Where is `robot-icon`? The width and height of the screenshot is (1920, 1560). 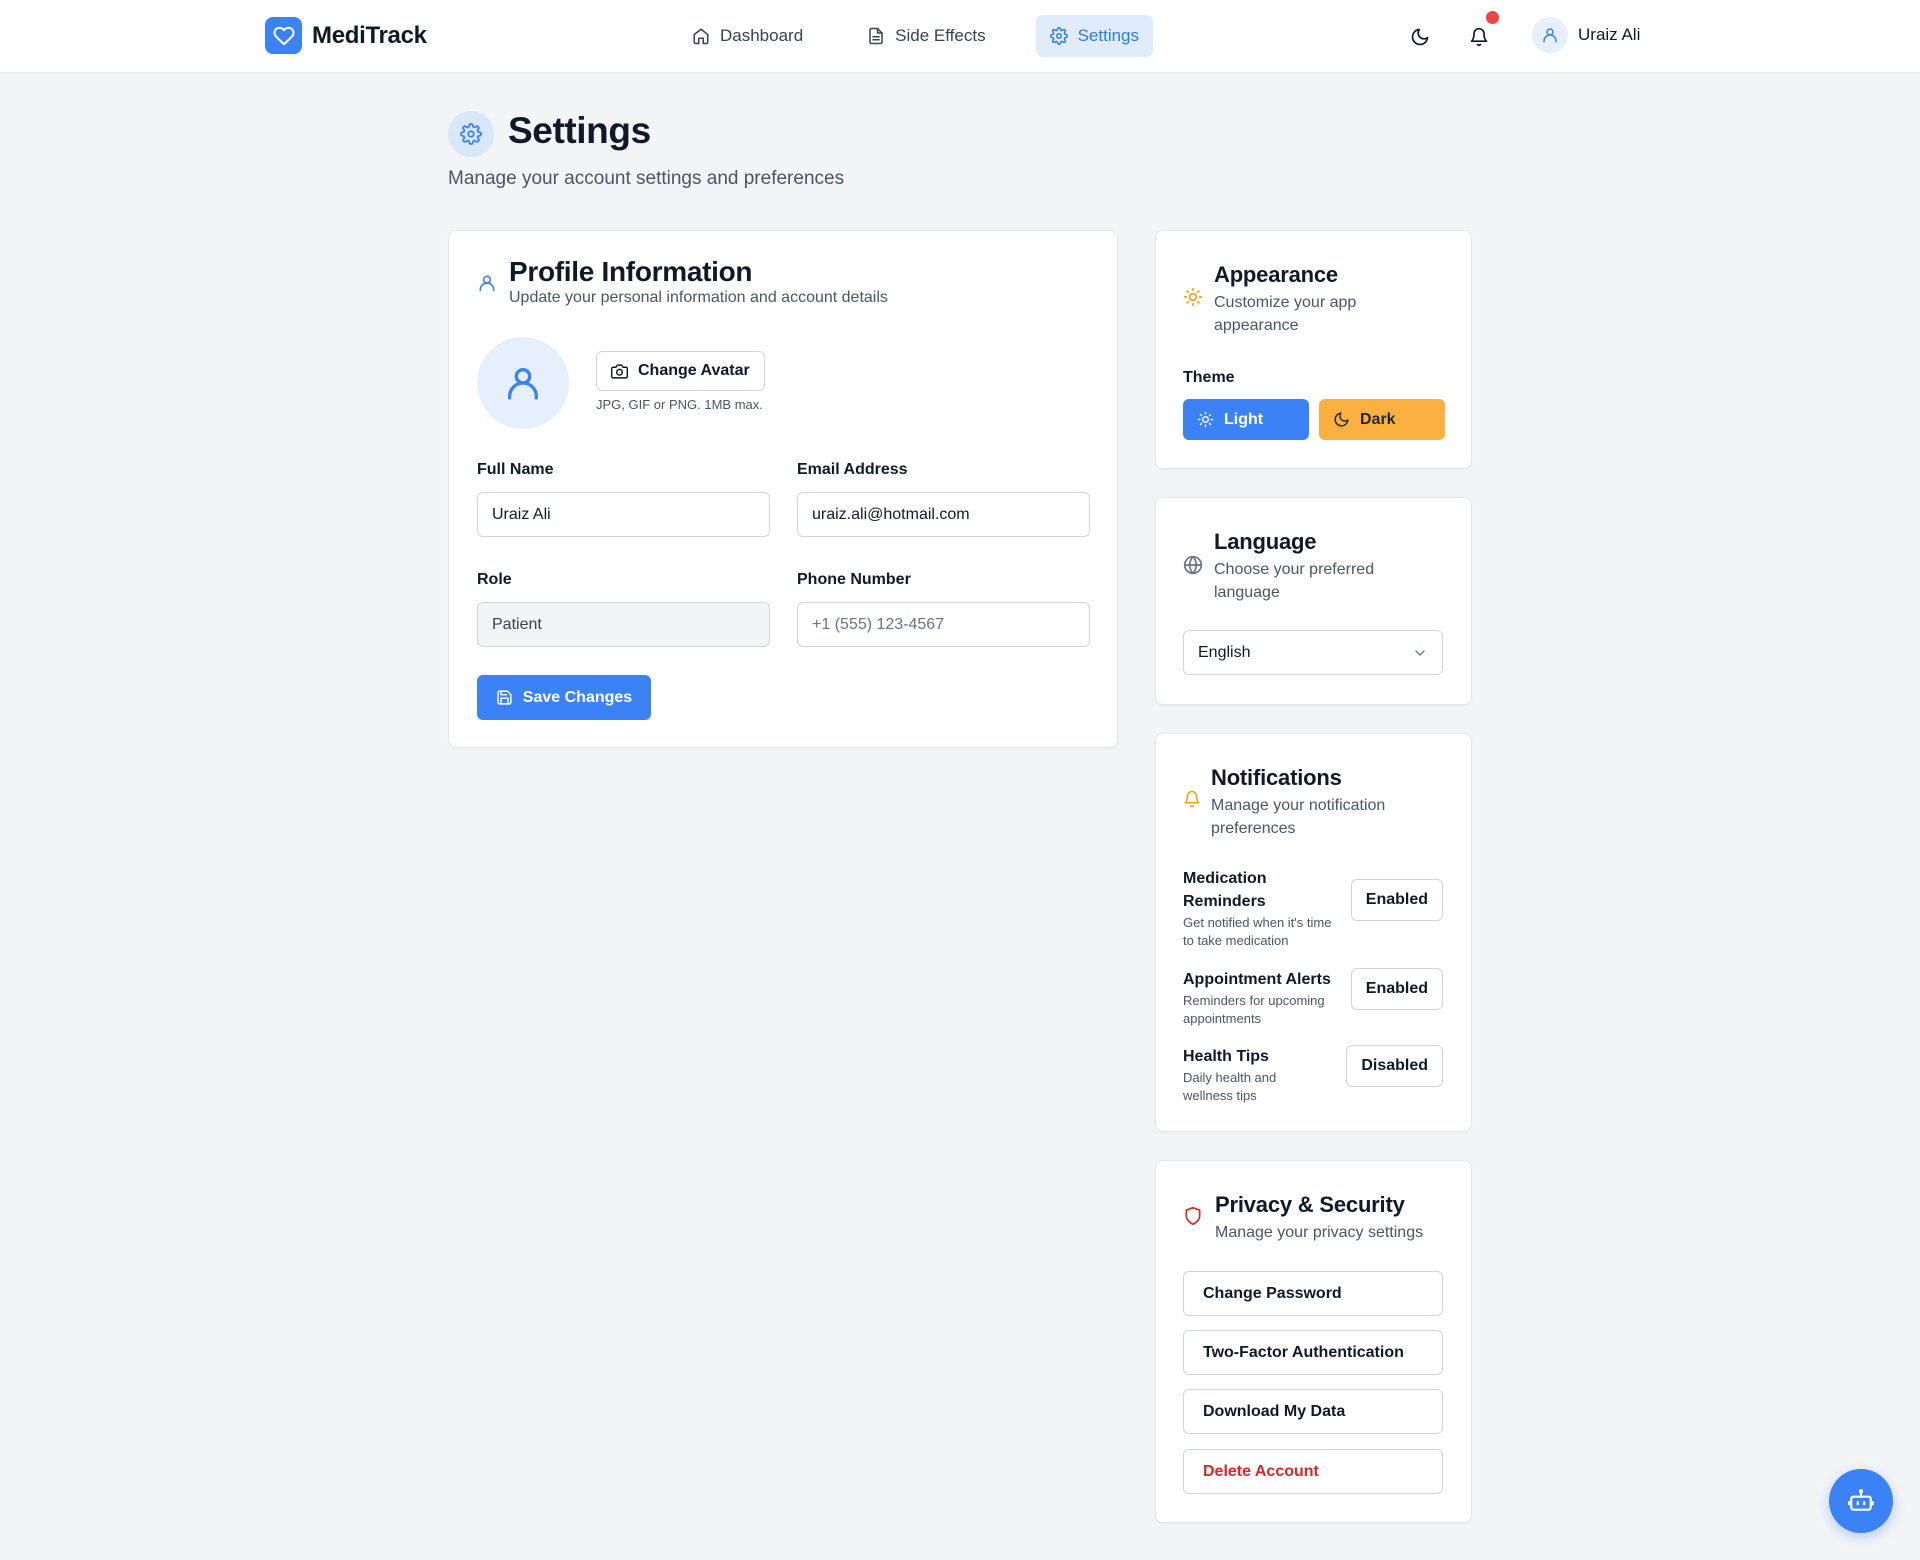 robot-icon is located at coordinates (1861, 1501).